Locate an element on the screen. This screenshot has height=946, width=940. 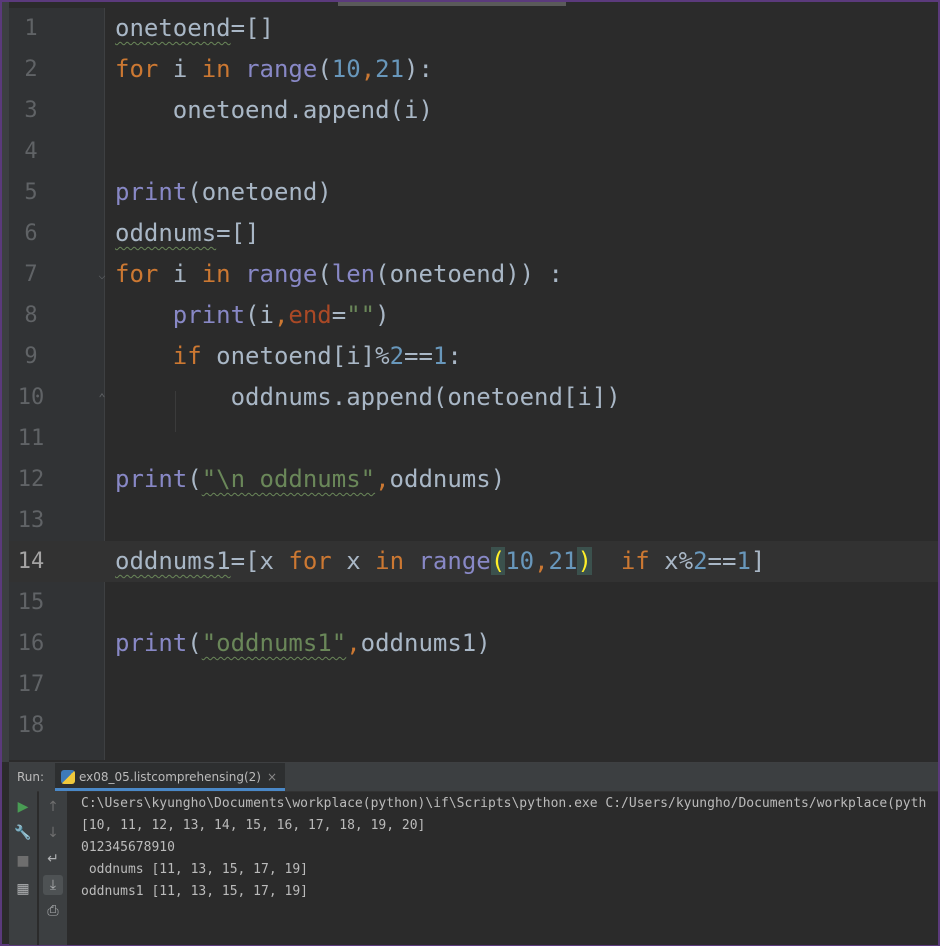
soft-wrap-icon: ↵ is located at coordinates (53, 859).